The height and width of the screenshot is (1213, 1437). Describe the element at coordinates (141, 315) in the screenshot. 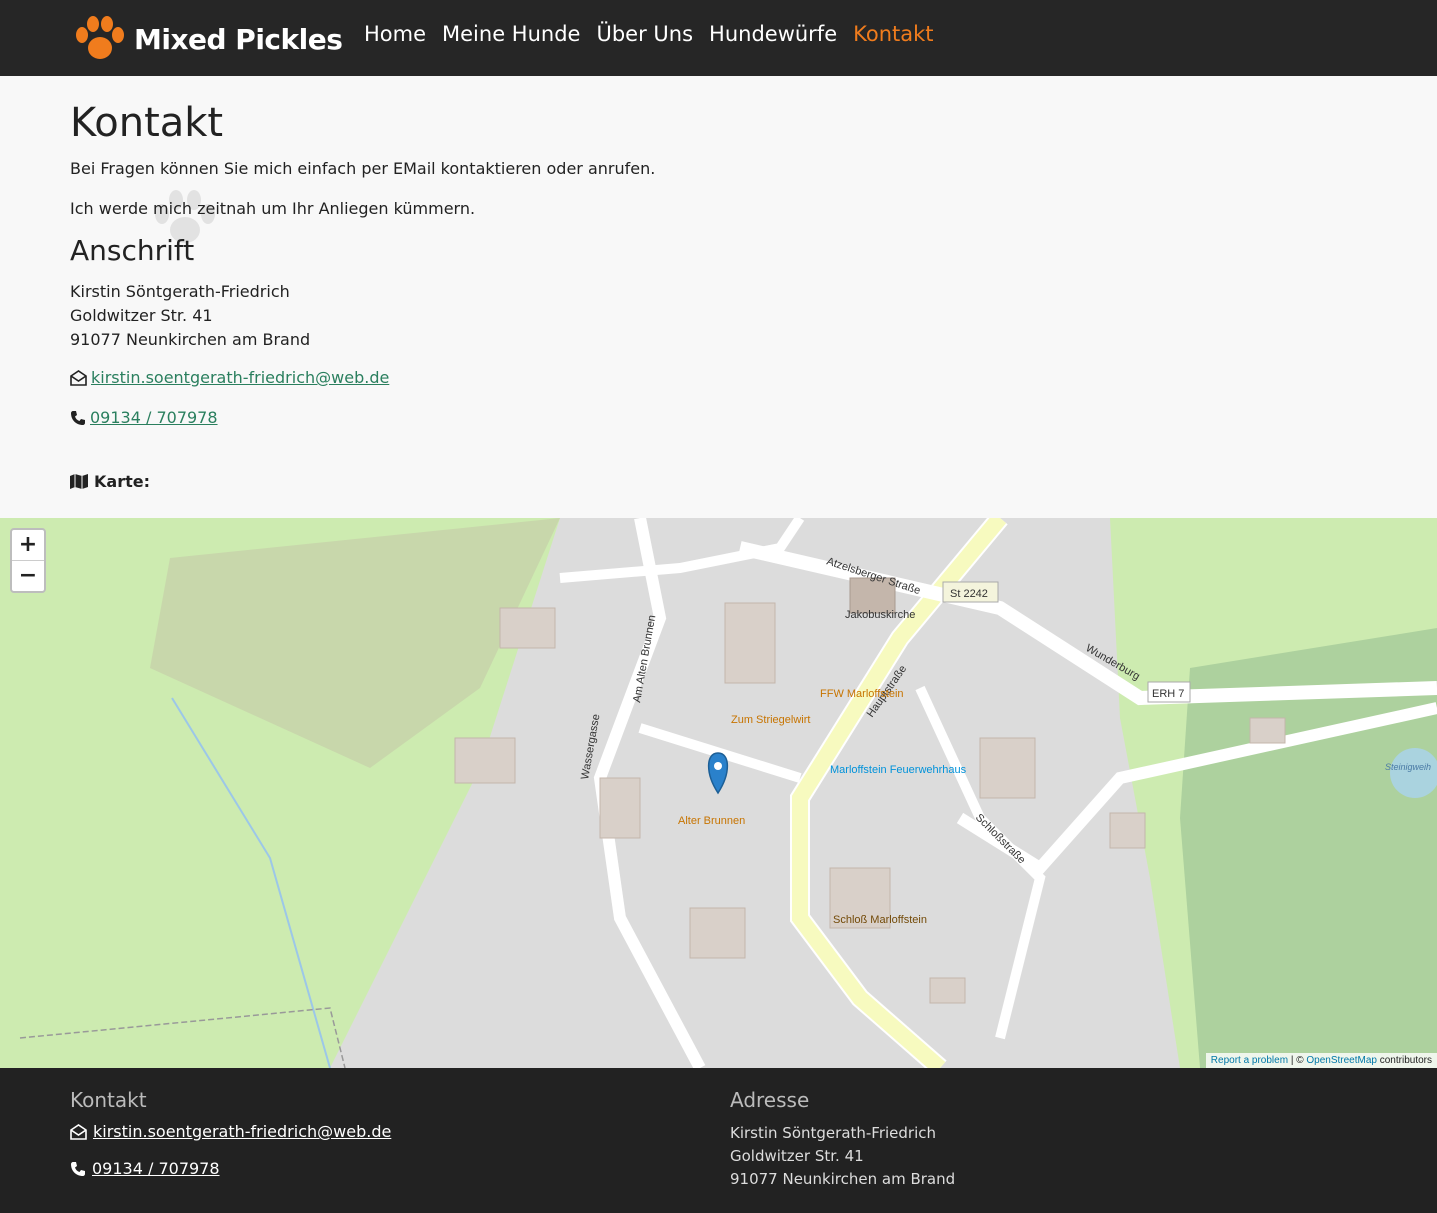

I see `address-street: Goldwitzer Str. 41` at that location.